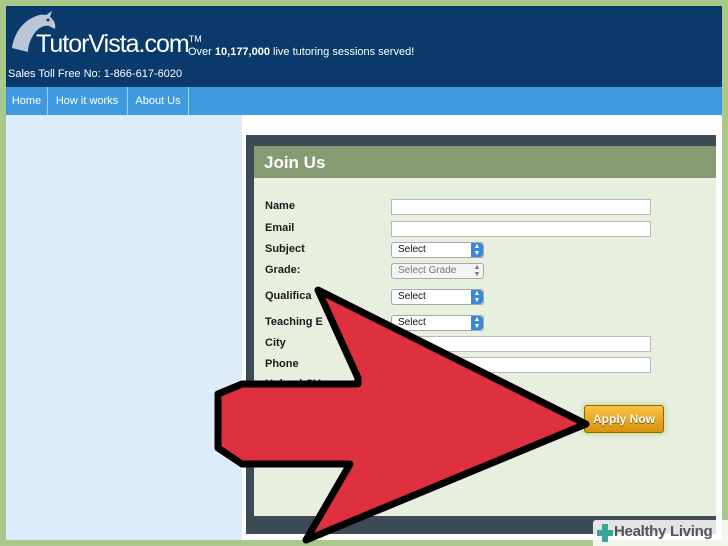 This screenshot has width=728, height=546. I want to click on healthy-living-watermark: Healthy Living, so click(660, 533).